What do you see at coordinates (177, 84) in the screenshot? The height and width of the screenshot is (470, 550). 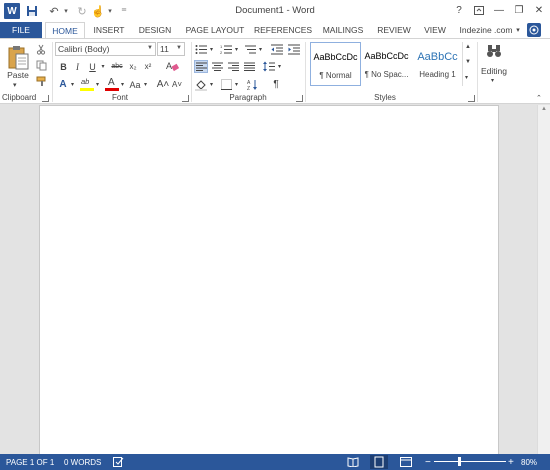 I see `shrink-font-button: A˅` at bounding box center [177, 84].